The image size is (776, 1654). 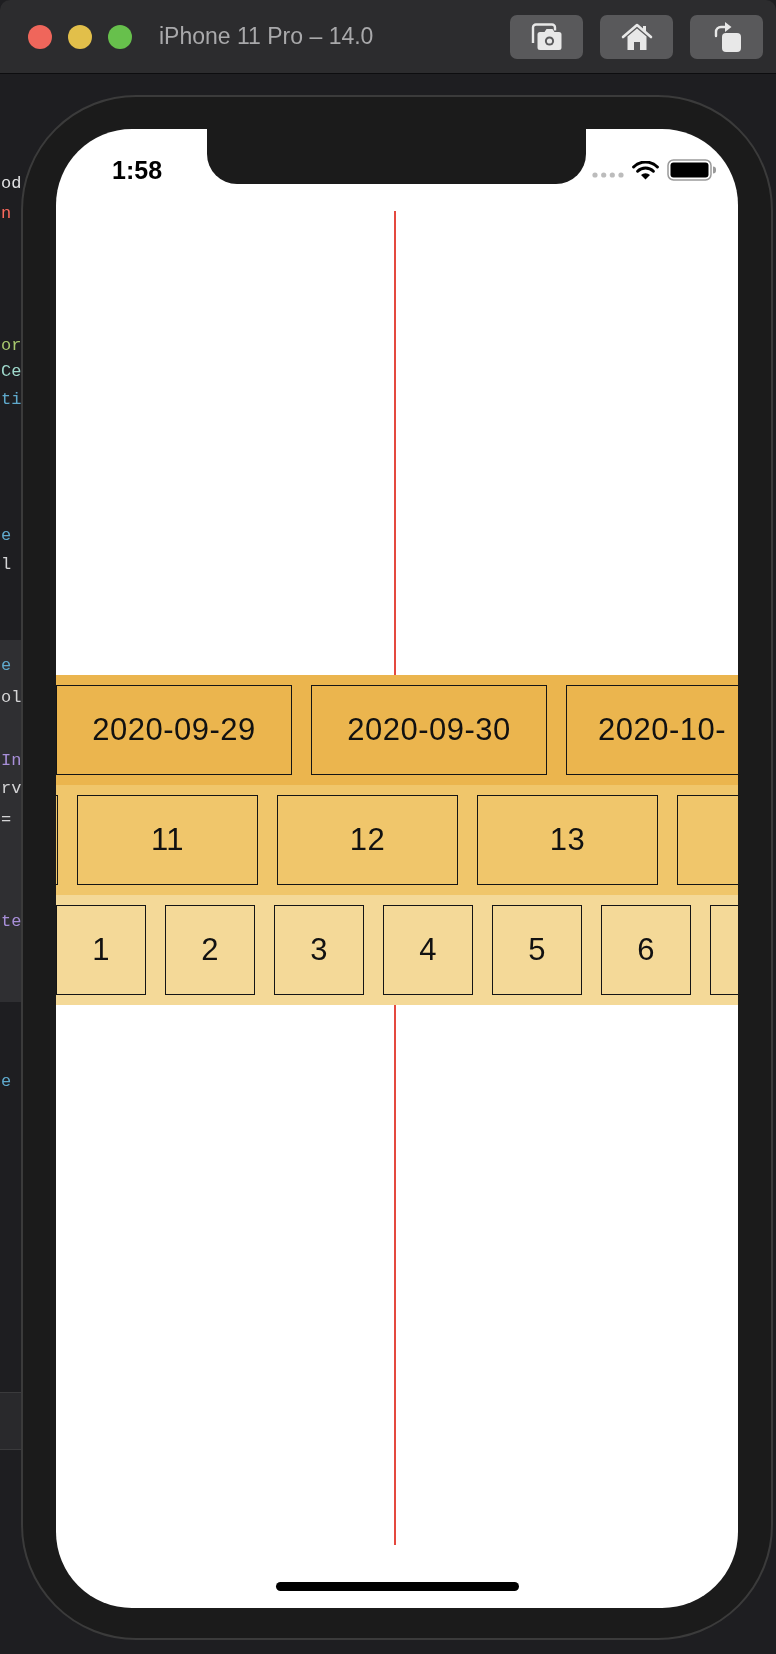 I want to click on window-title: iPhone 11 Pro – 14.0, so click(x=266, y=36).